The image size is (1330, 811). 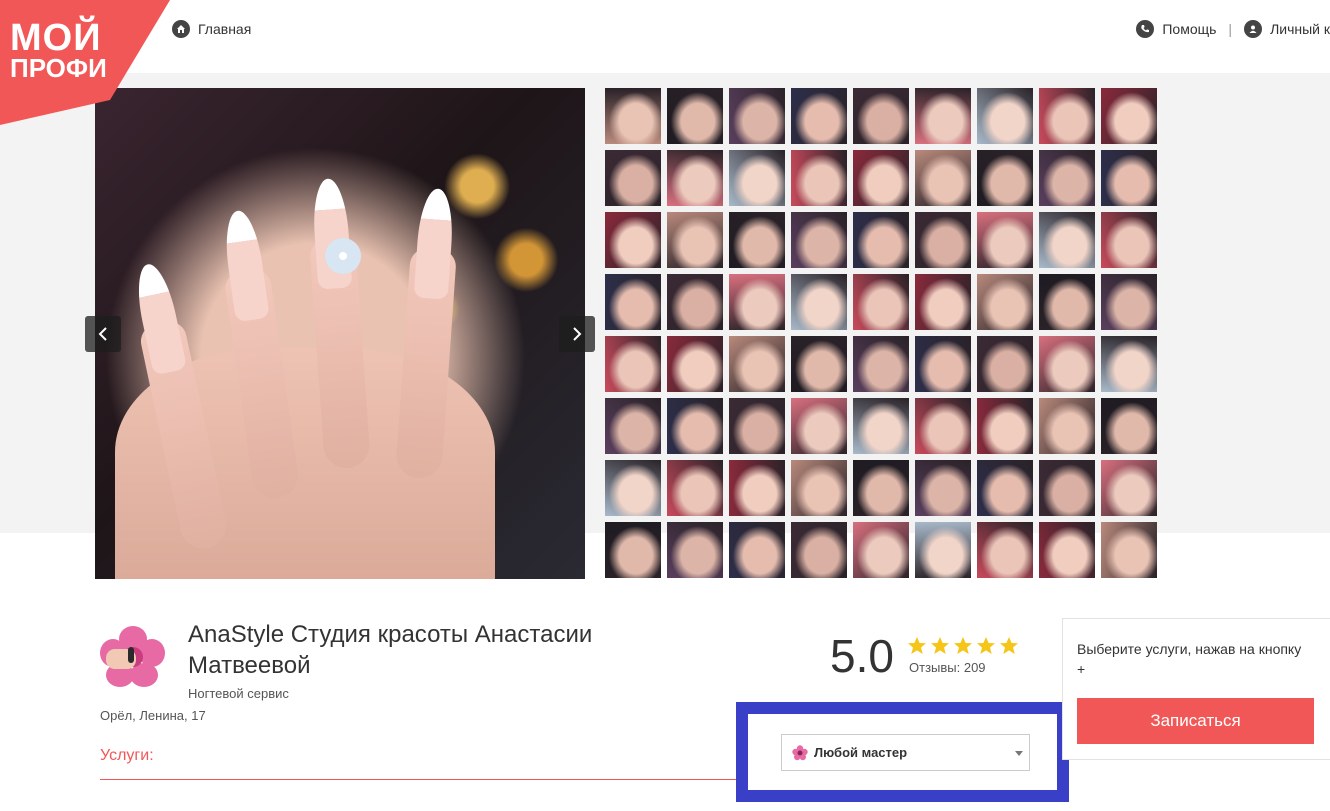 What do you see at coordinates (963, 646) in the screenshot?
I see `rating-stars` at bounding box center [963, 646].